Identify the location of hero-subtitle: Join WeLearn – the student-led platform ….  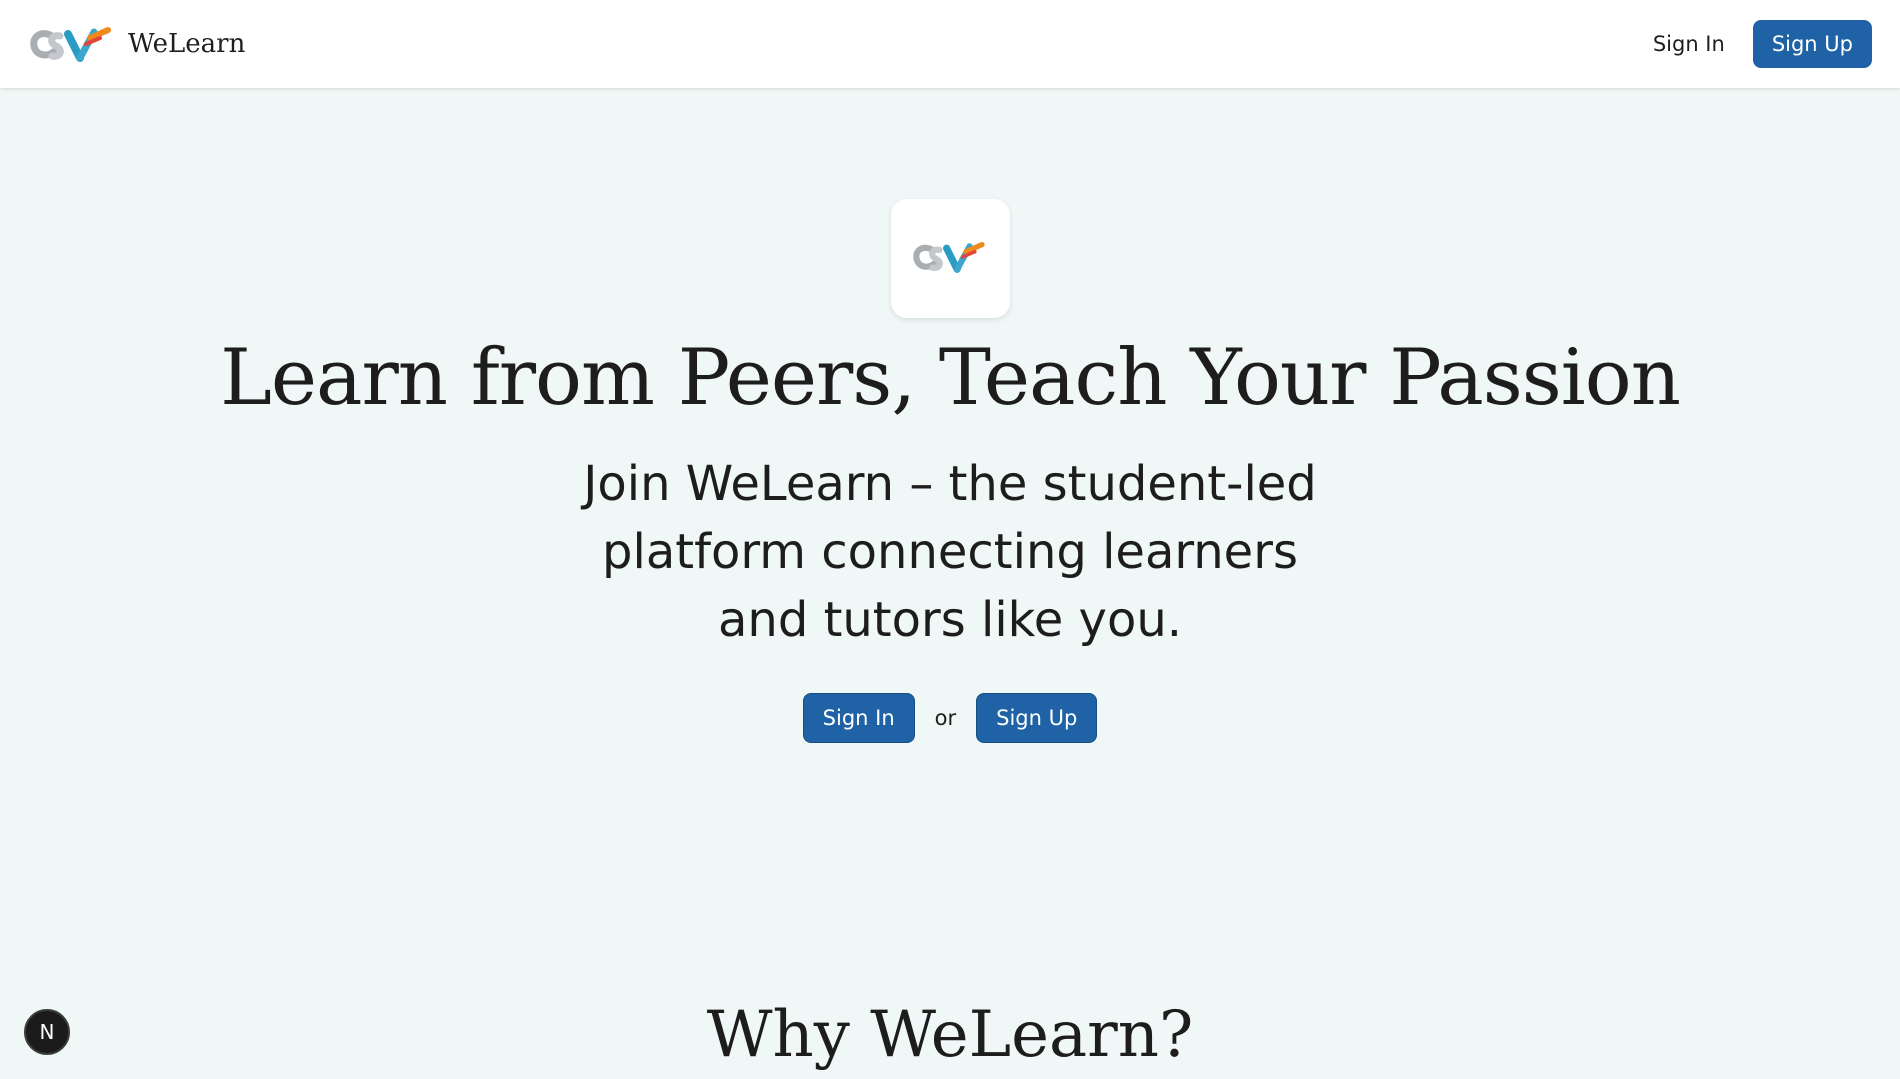
(950, 552).